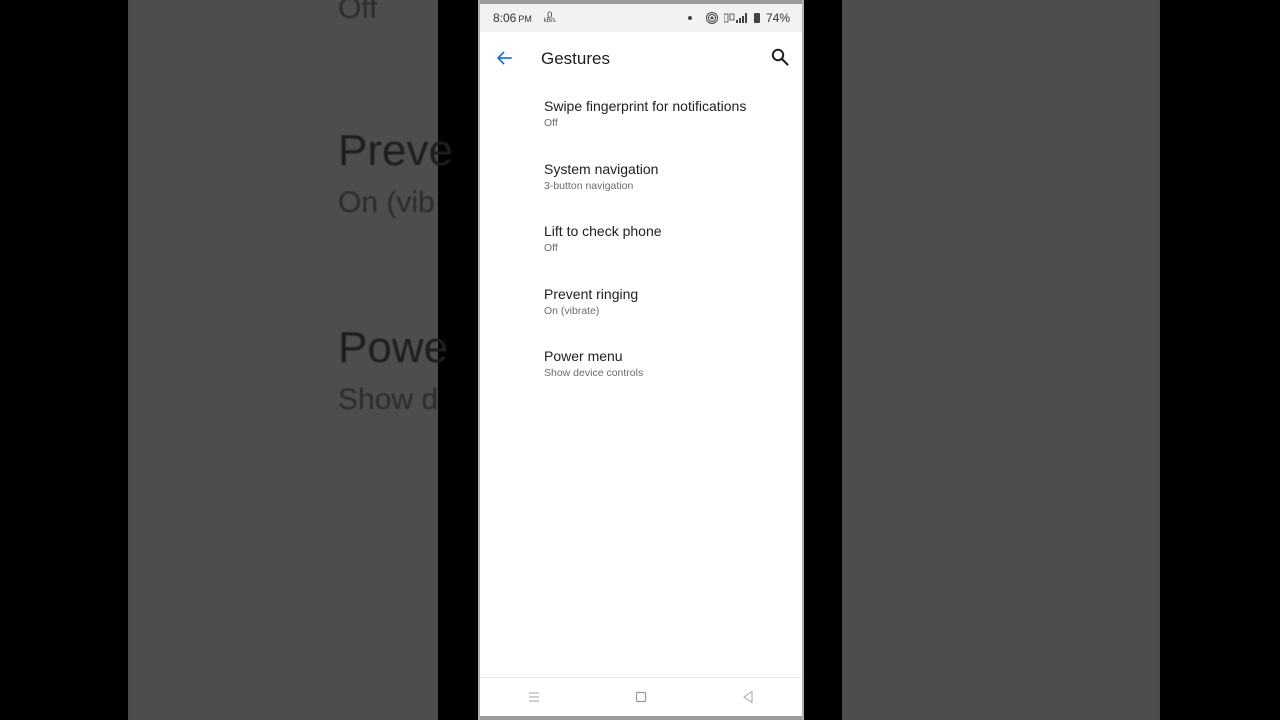 The width and height of the screenshot is (1280, 720). I want to click on setting-summary: On (vibrate), so click(572, 310).